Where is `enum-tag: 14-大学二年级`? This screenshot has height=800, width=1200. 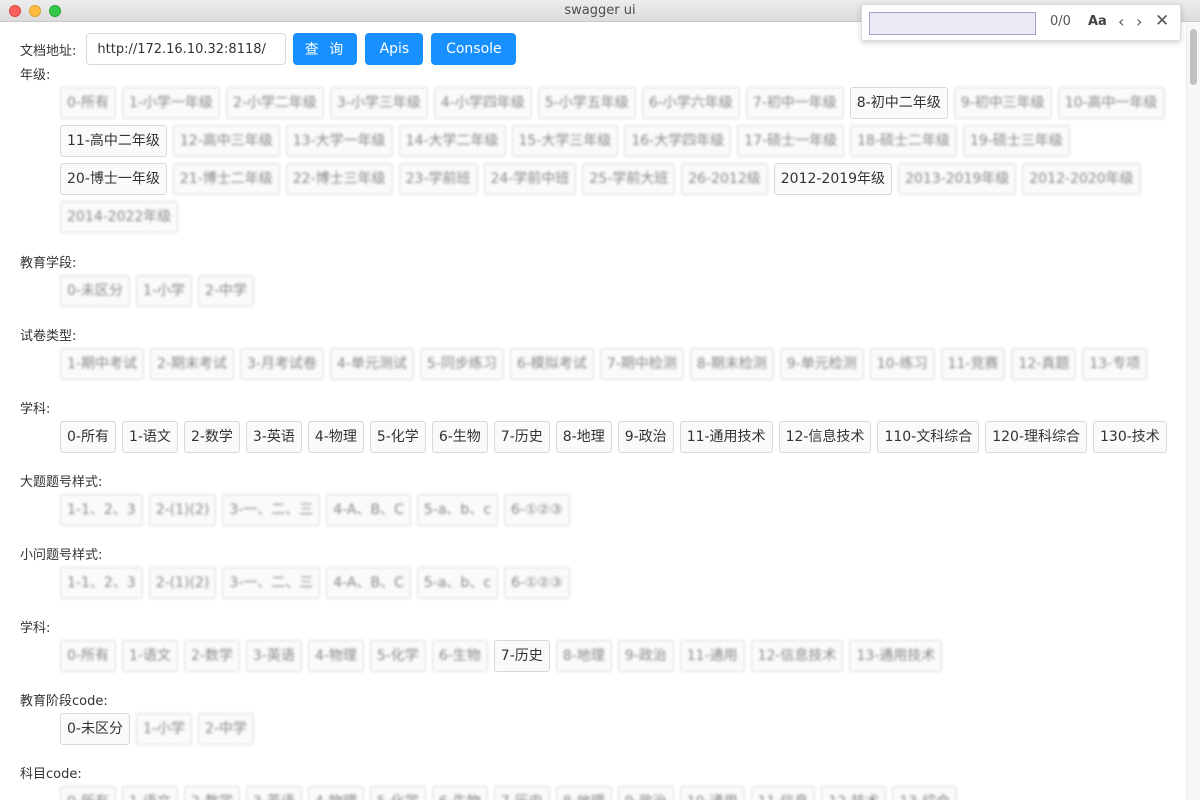 enum-tag: 14-大学二年级 is located at coordinates (452, 141).